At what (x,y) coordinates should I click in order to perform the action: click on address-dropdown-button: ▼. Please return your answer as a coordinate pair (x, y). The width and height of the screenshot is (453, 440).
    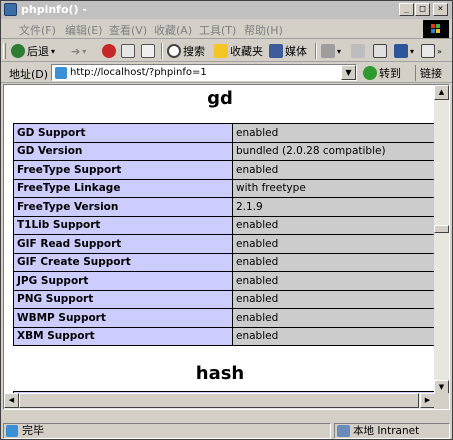
    Looking at the image, I should click on (348, 72).